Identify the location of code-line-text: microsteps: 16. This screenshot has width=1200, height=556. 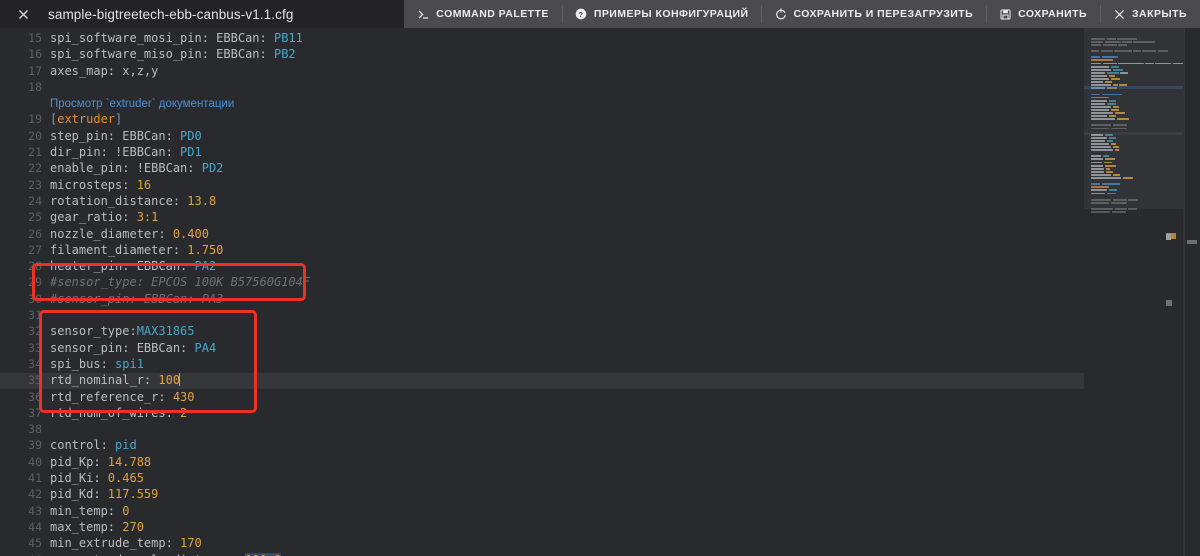
(100, 185).